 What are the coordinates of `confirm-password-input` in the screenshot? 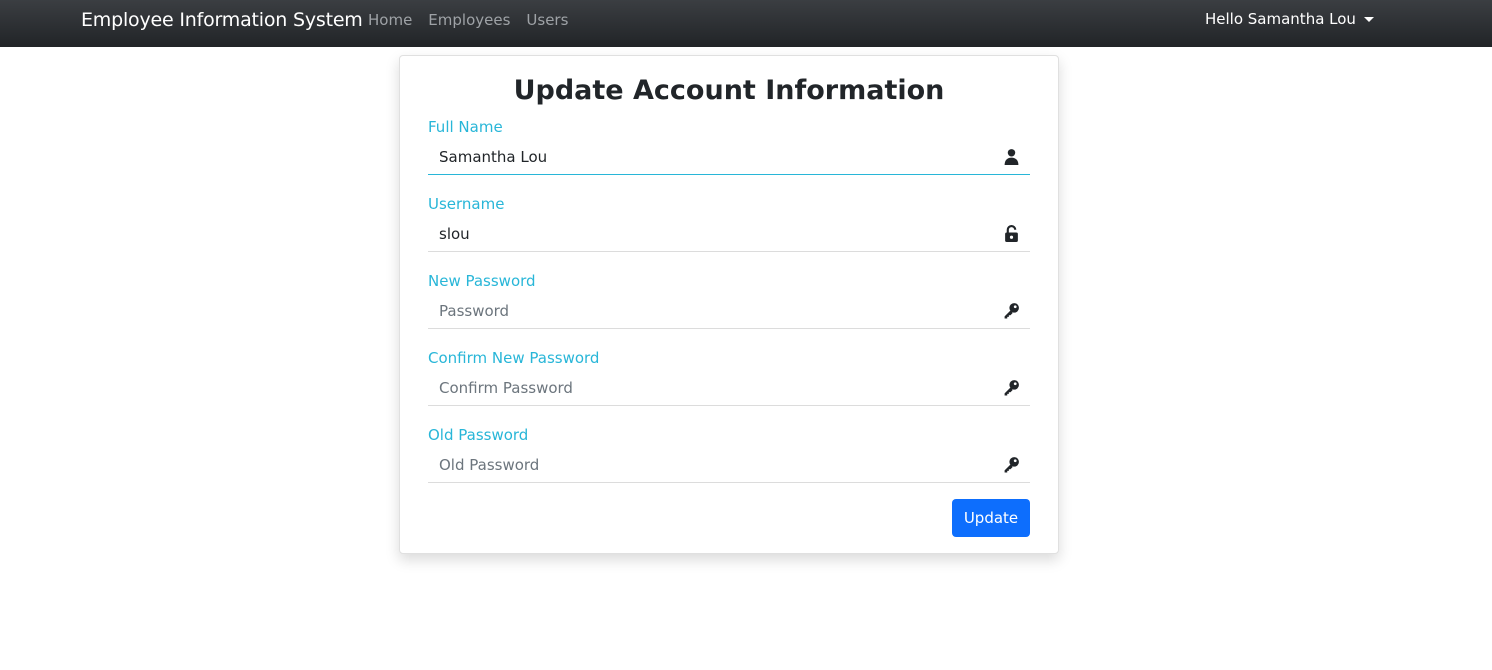 It's located at (729, 388).